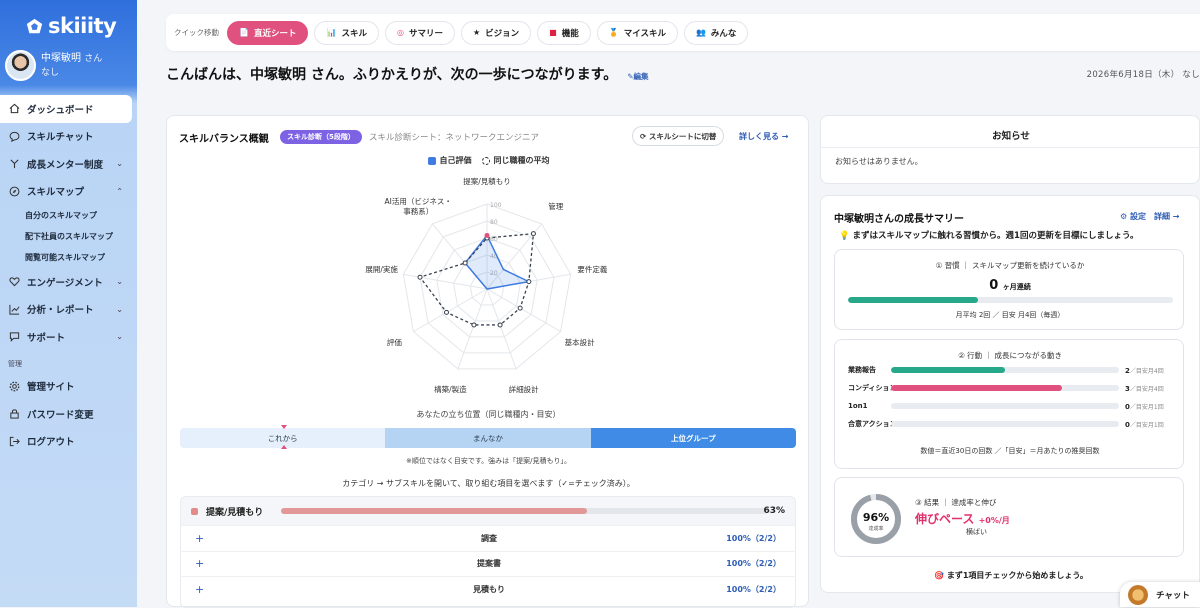 The width and height of the screenshot is (1200, 608). I want to click on target-icon: ◎, so click(400, 32).